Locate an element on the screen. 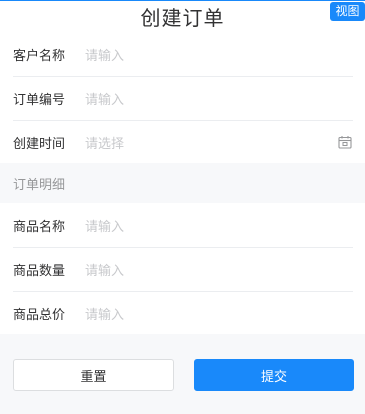 The image size is (365, 414). product-quantity-field: 商品数量 请输入 is located at coordinates (182, 269).